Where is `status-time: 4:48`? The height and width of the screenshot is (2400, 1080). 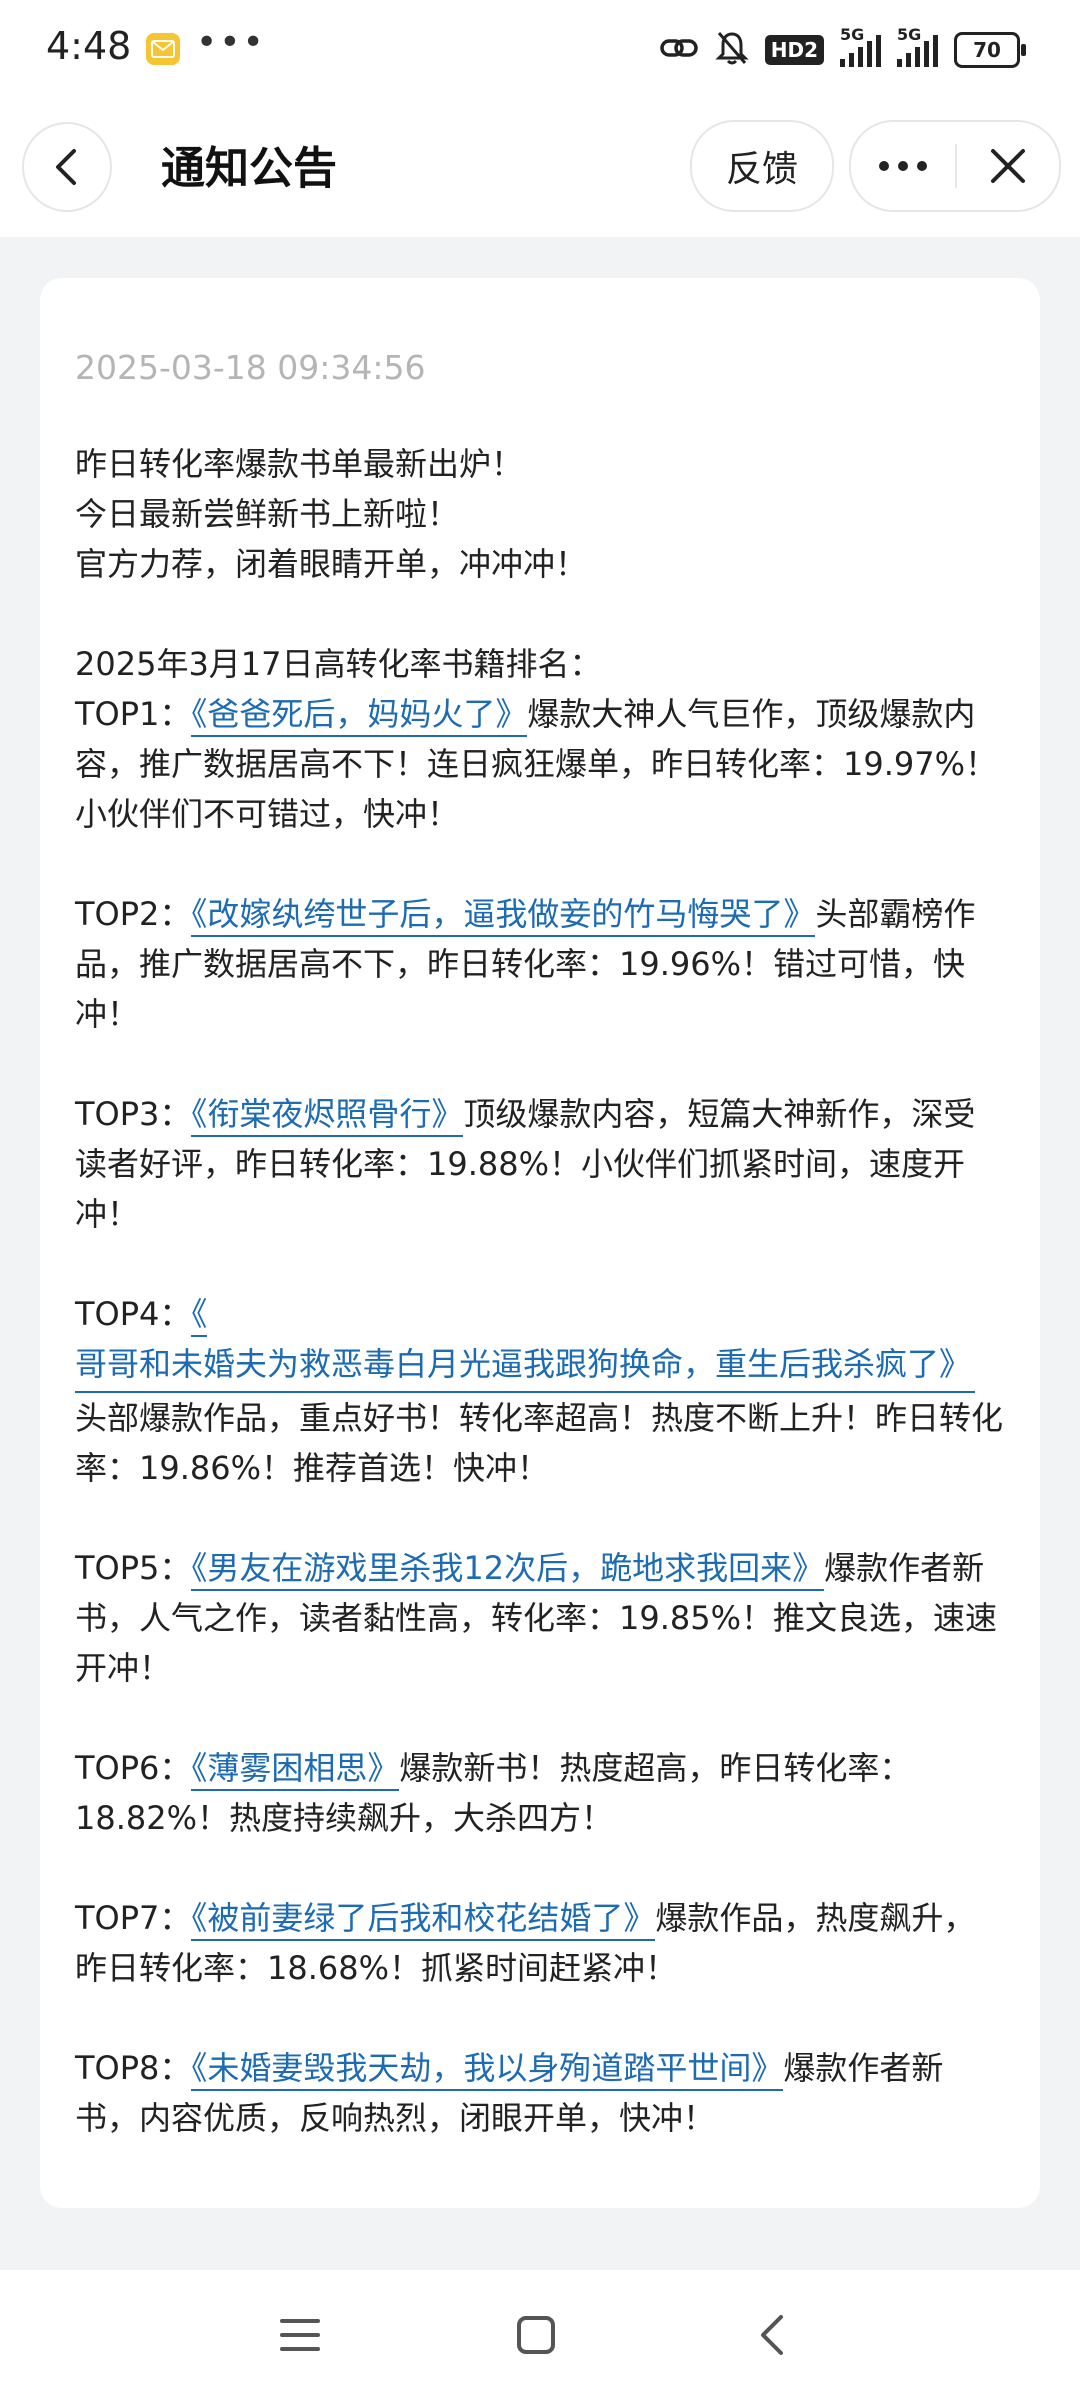 status-time: 4:48 is located at coordinates (89, 46).